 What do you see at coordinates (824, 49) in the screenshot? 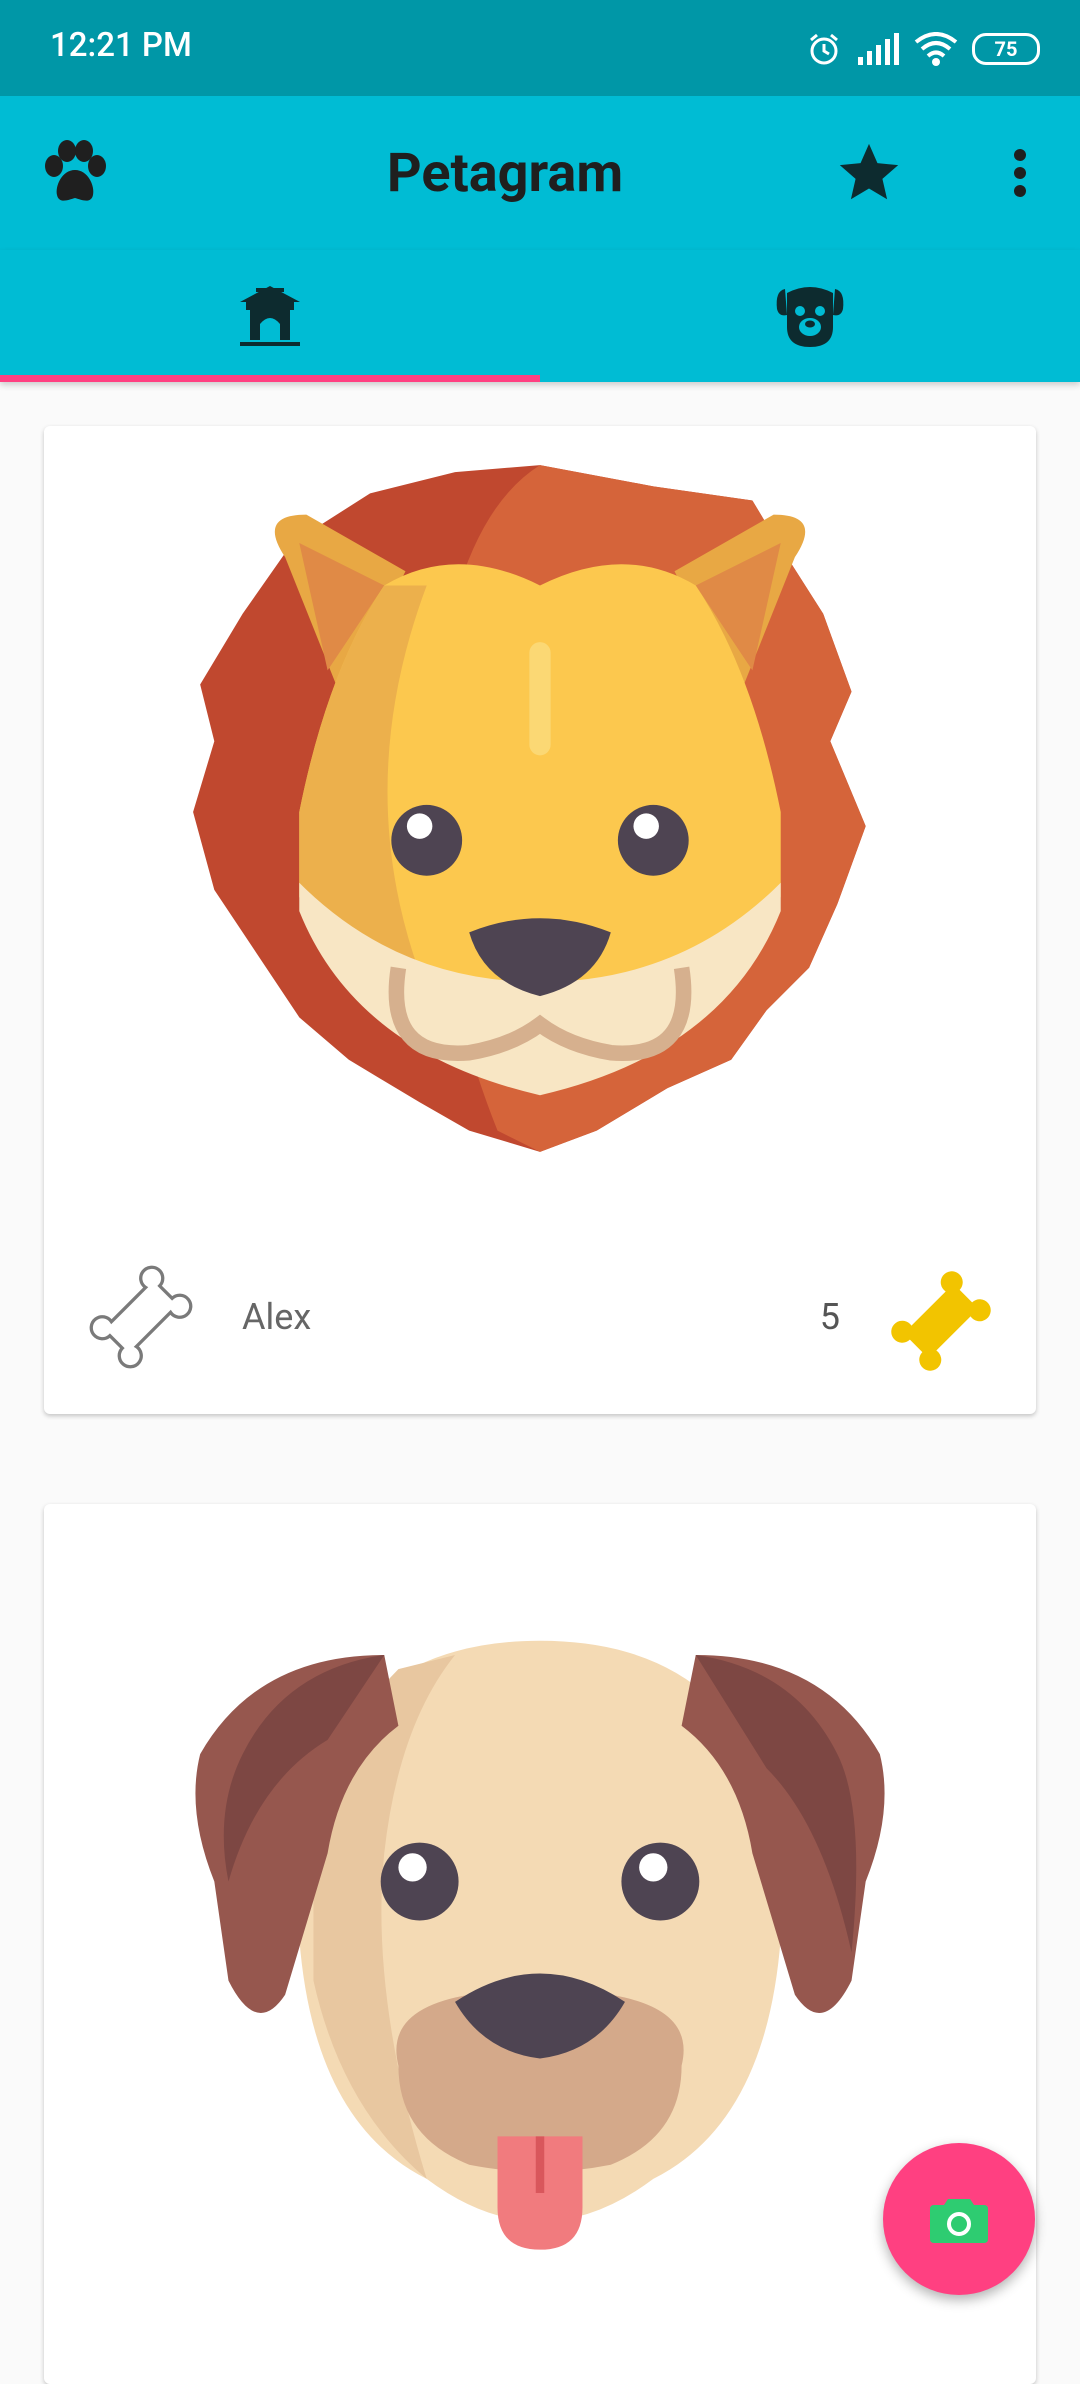
I see `alarm-icon` at bounding box center [824, 49].